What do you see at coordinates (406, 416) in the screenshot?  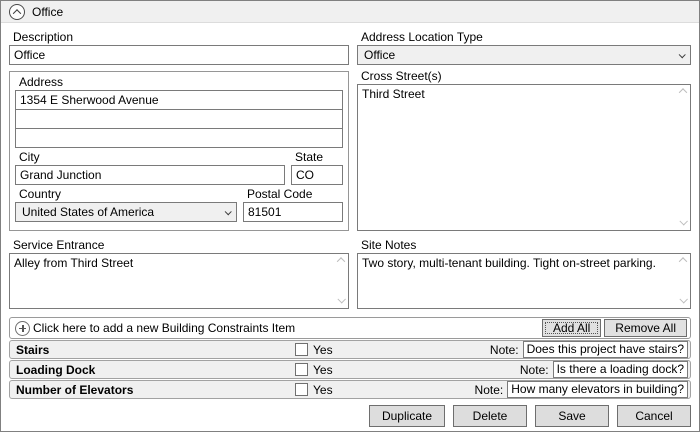 I see `duplicate-button: Duplicate` at bounding box center [406, 416].